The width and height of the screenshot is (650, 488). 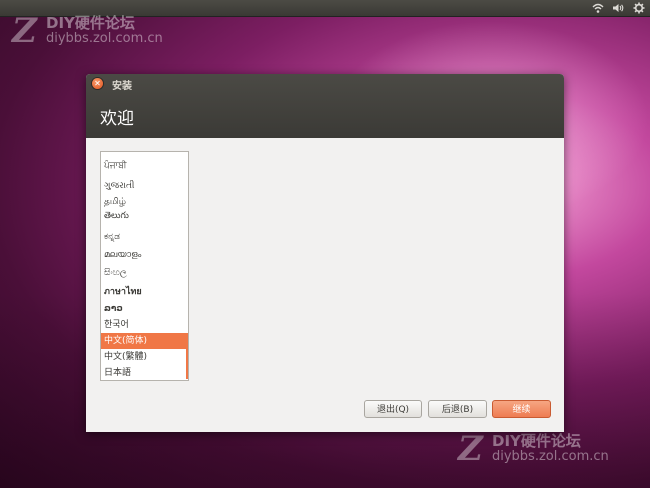 What do you see at coordinates (144, 292) in the screenshot?
I see `list-item: ภาษาไทย` at bounding box center [144, 292].